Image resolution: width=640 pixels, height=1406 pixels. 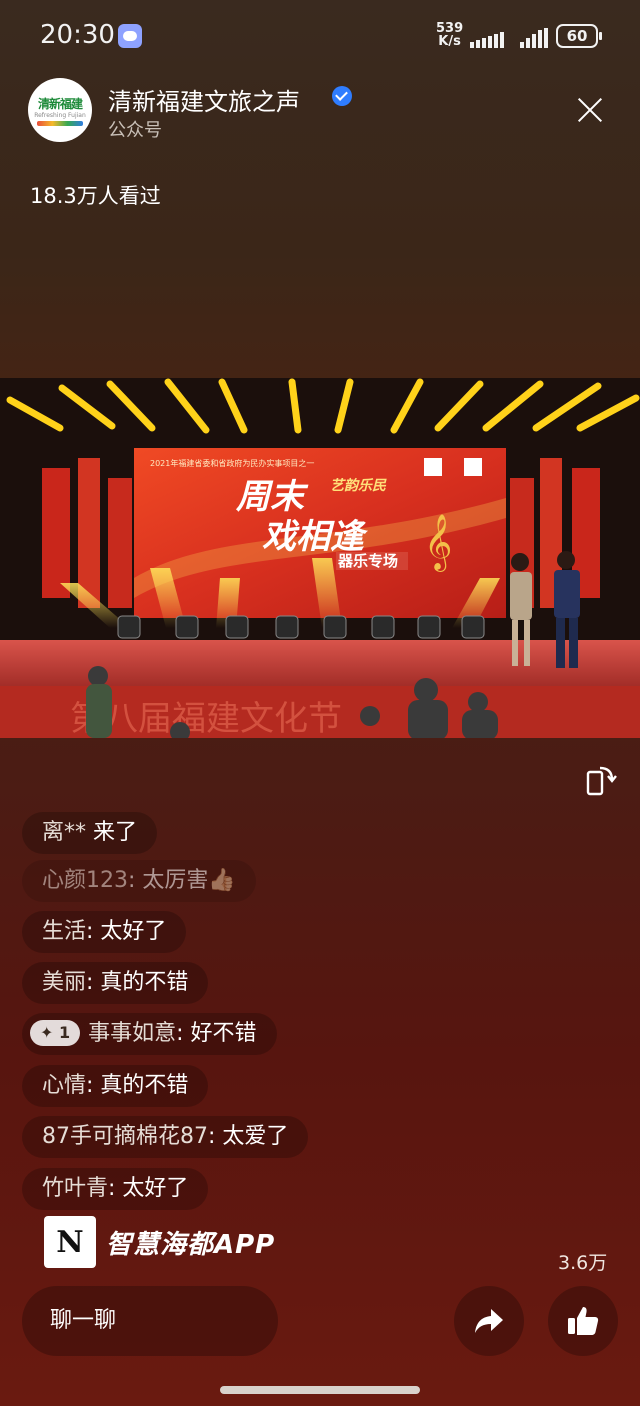 I want to click on comment-item: 87手可摘棉花87: 太爱了, so click(x=165, y=1137).